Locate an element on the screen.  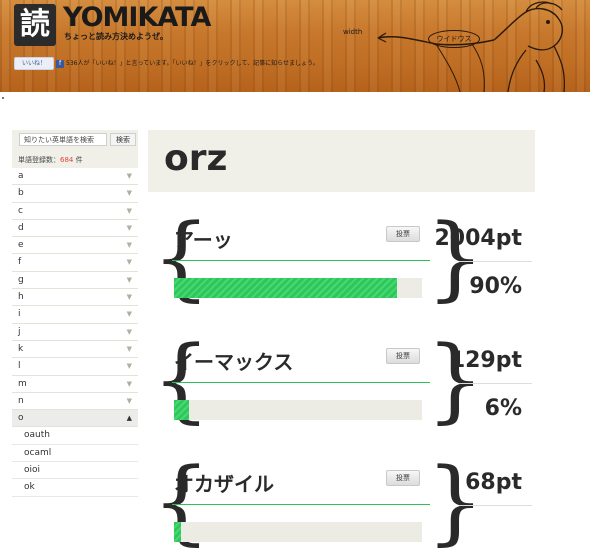
sidebar-letter-j: j ▼ is located at coordinates (75, 332).